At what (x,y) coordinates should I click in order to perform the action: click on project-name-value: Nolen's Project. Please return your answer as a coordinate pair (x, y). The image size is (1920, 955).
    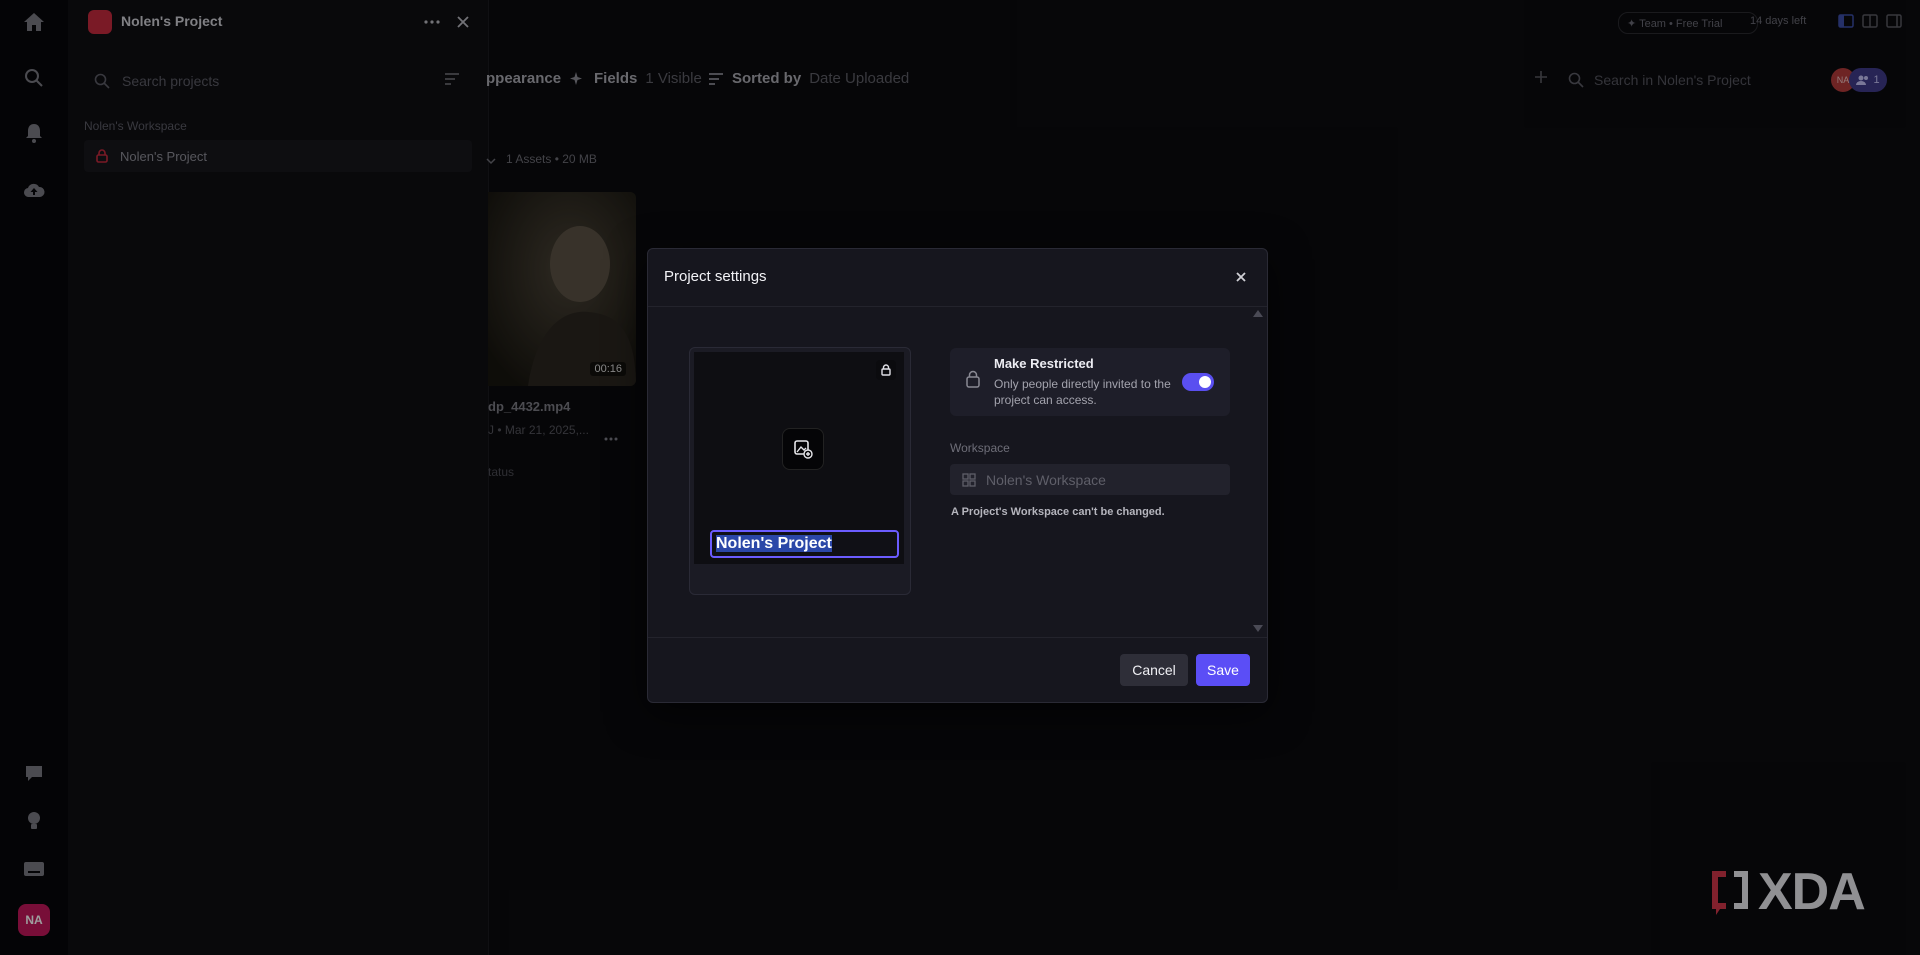
    Looking at the image, I should click on (774, 543).